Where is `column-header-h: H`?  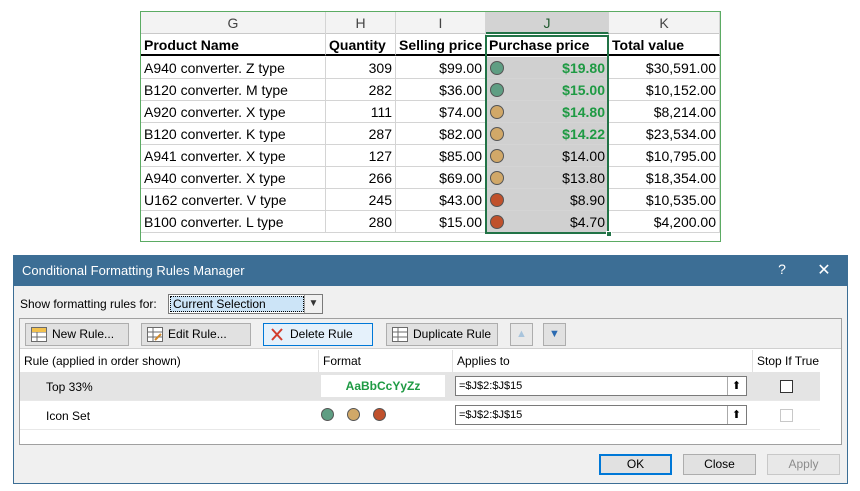 column-header-h: H is located at coordinates (361, 23).